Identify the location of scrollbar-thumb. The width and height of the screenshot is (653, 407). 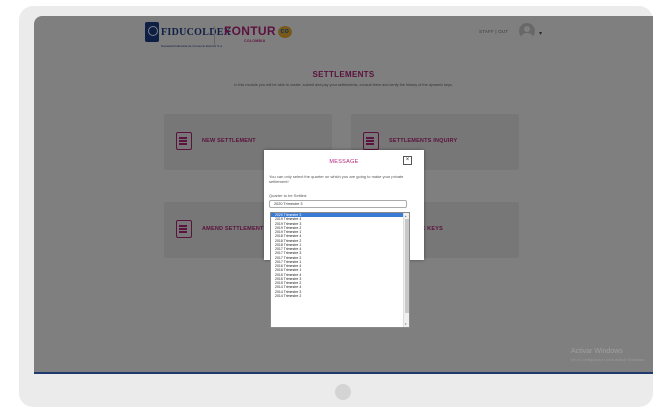
(407, 266).